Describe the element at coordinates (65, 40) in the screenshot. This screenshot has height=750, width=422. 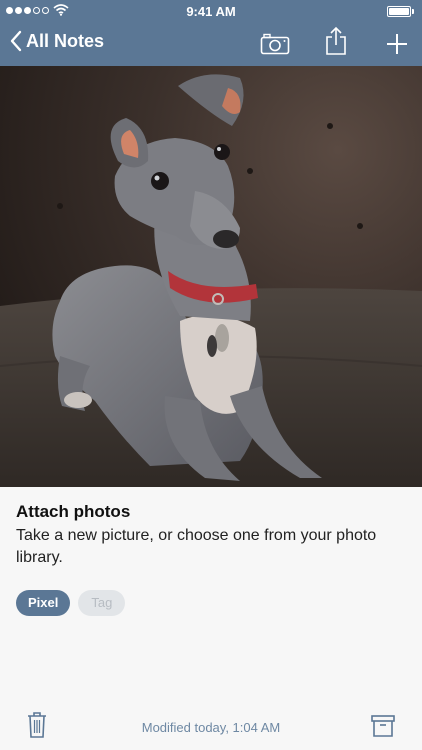
I see `back-button-label: All Notes` at that location.